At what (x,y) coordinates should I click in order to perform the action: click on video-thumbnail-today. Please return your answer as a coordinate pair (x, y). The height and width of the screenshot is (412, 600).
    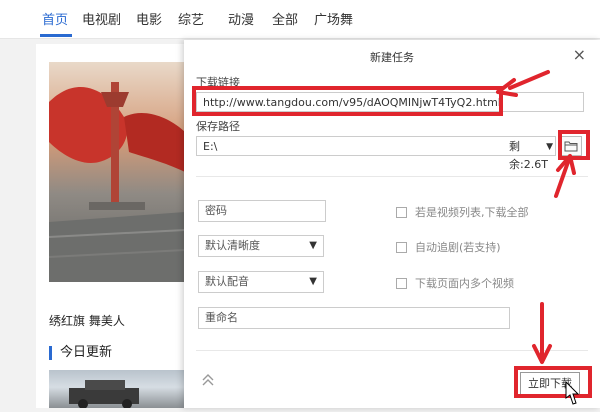
    Looking at the image, I should click on (117, 389).